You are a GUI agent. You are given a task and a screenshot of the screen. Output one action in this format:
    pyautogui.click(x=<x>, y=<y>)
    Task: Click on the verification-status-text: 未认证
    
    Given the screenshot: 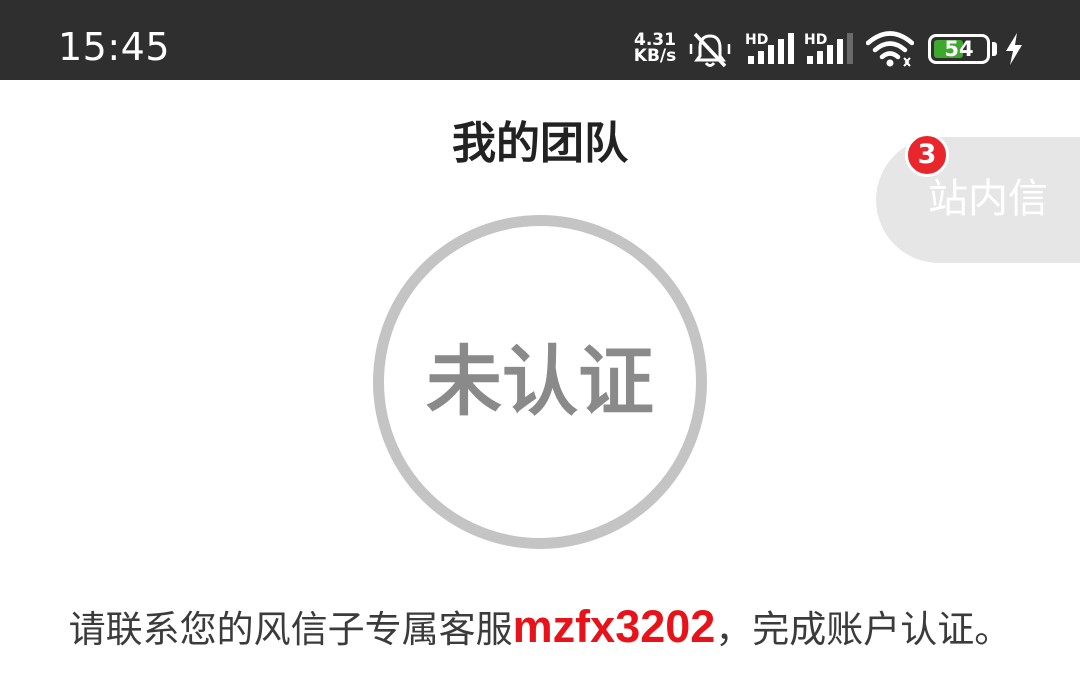 What is the action you would take?
    pyautogui.click(x=540, y=381)
    